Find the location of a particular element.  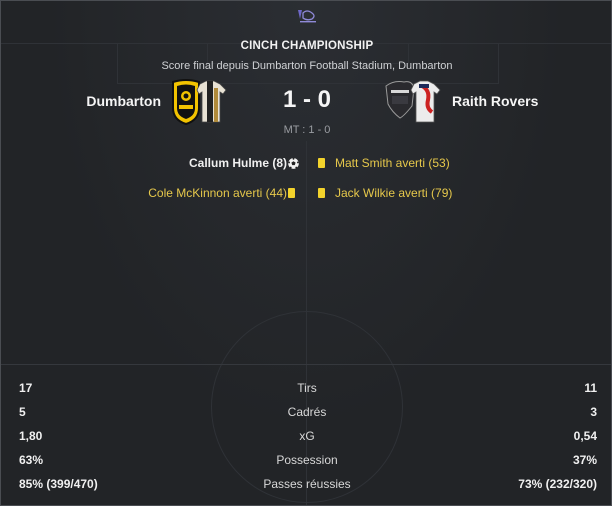

half-time-score: MT : 1 - 0 is located at coordinates (307, 130).